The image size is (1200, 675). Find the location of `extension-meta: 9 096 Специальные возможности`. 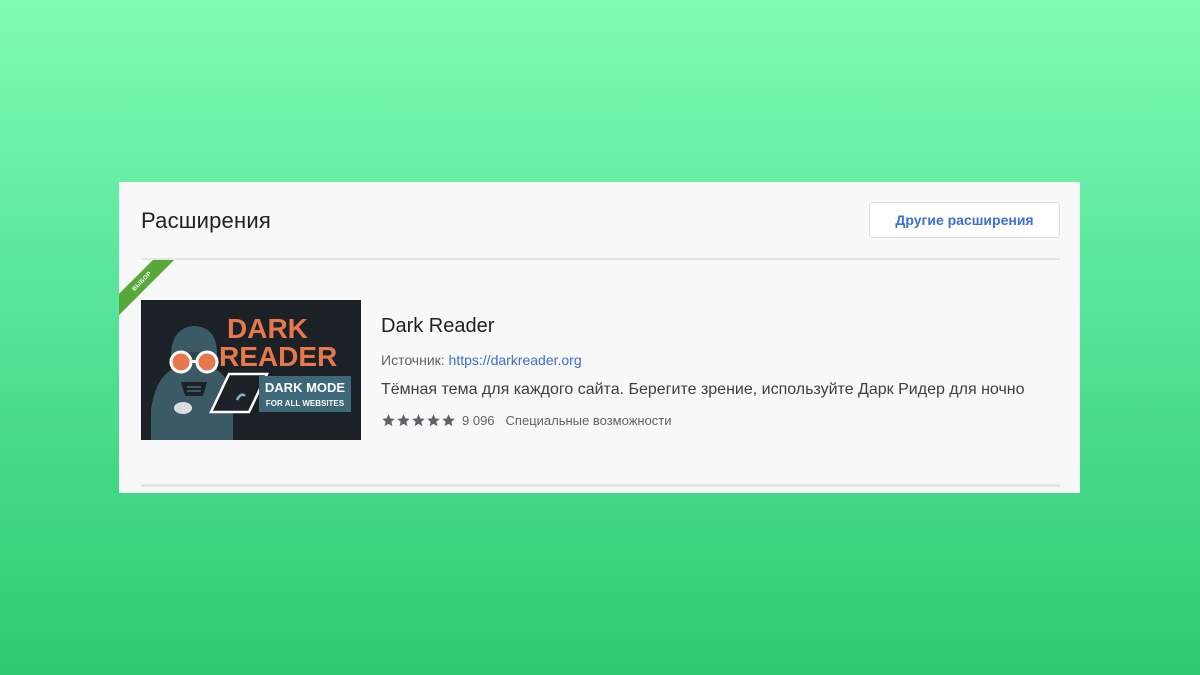

extension-meta: 9 096 Специальные возможности is located at coordinates (526, 420).